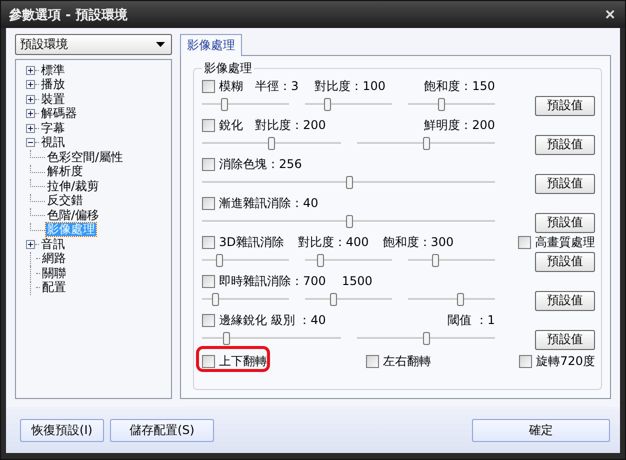 The image size is (626, 460). Describe the element at coordinates (54, 259) in the screenshot. I see `tree-item: 網路` at that location.